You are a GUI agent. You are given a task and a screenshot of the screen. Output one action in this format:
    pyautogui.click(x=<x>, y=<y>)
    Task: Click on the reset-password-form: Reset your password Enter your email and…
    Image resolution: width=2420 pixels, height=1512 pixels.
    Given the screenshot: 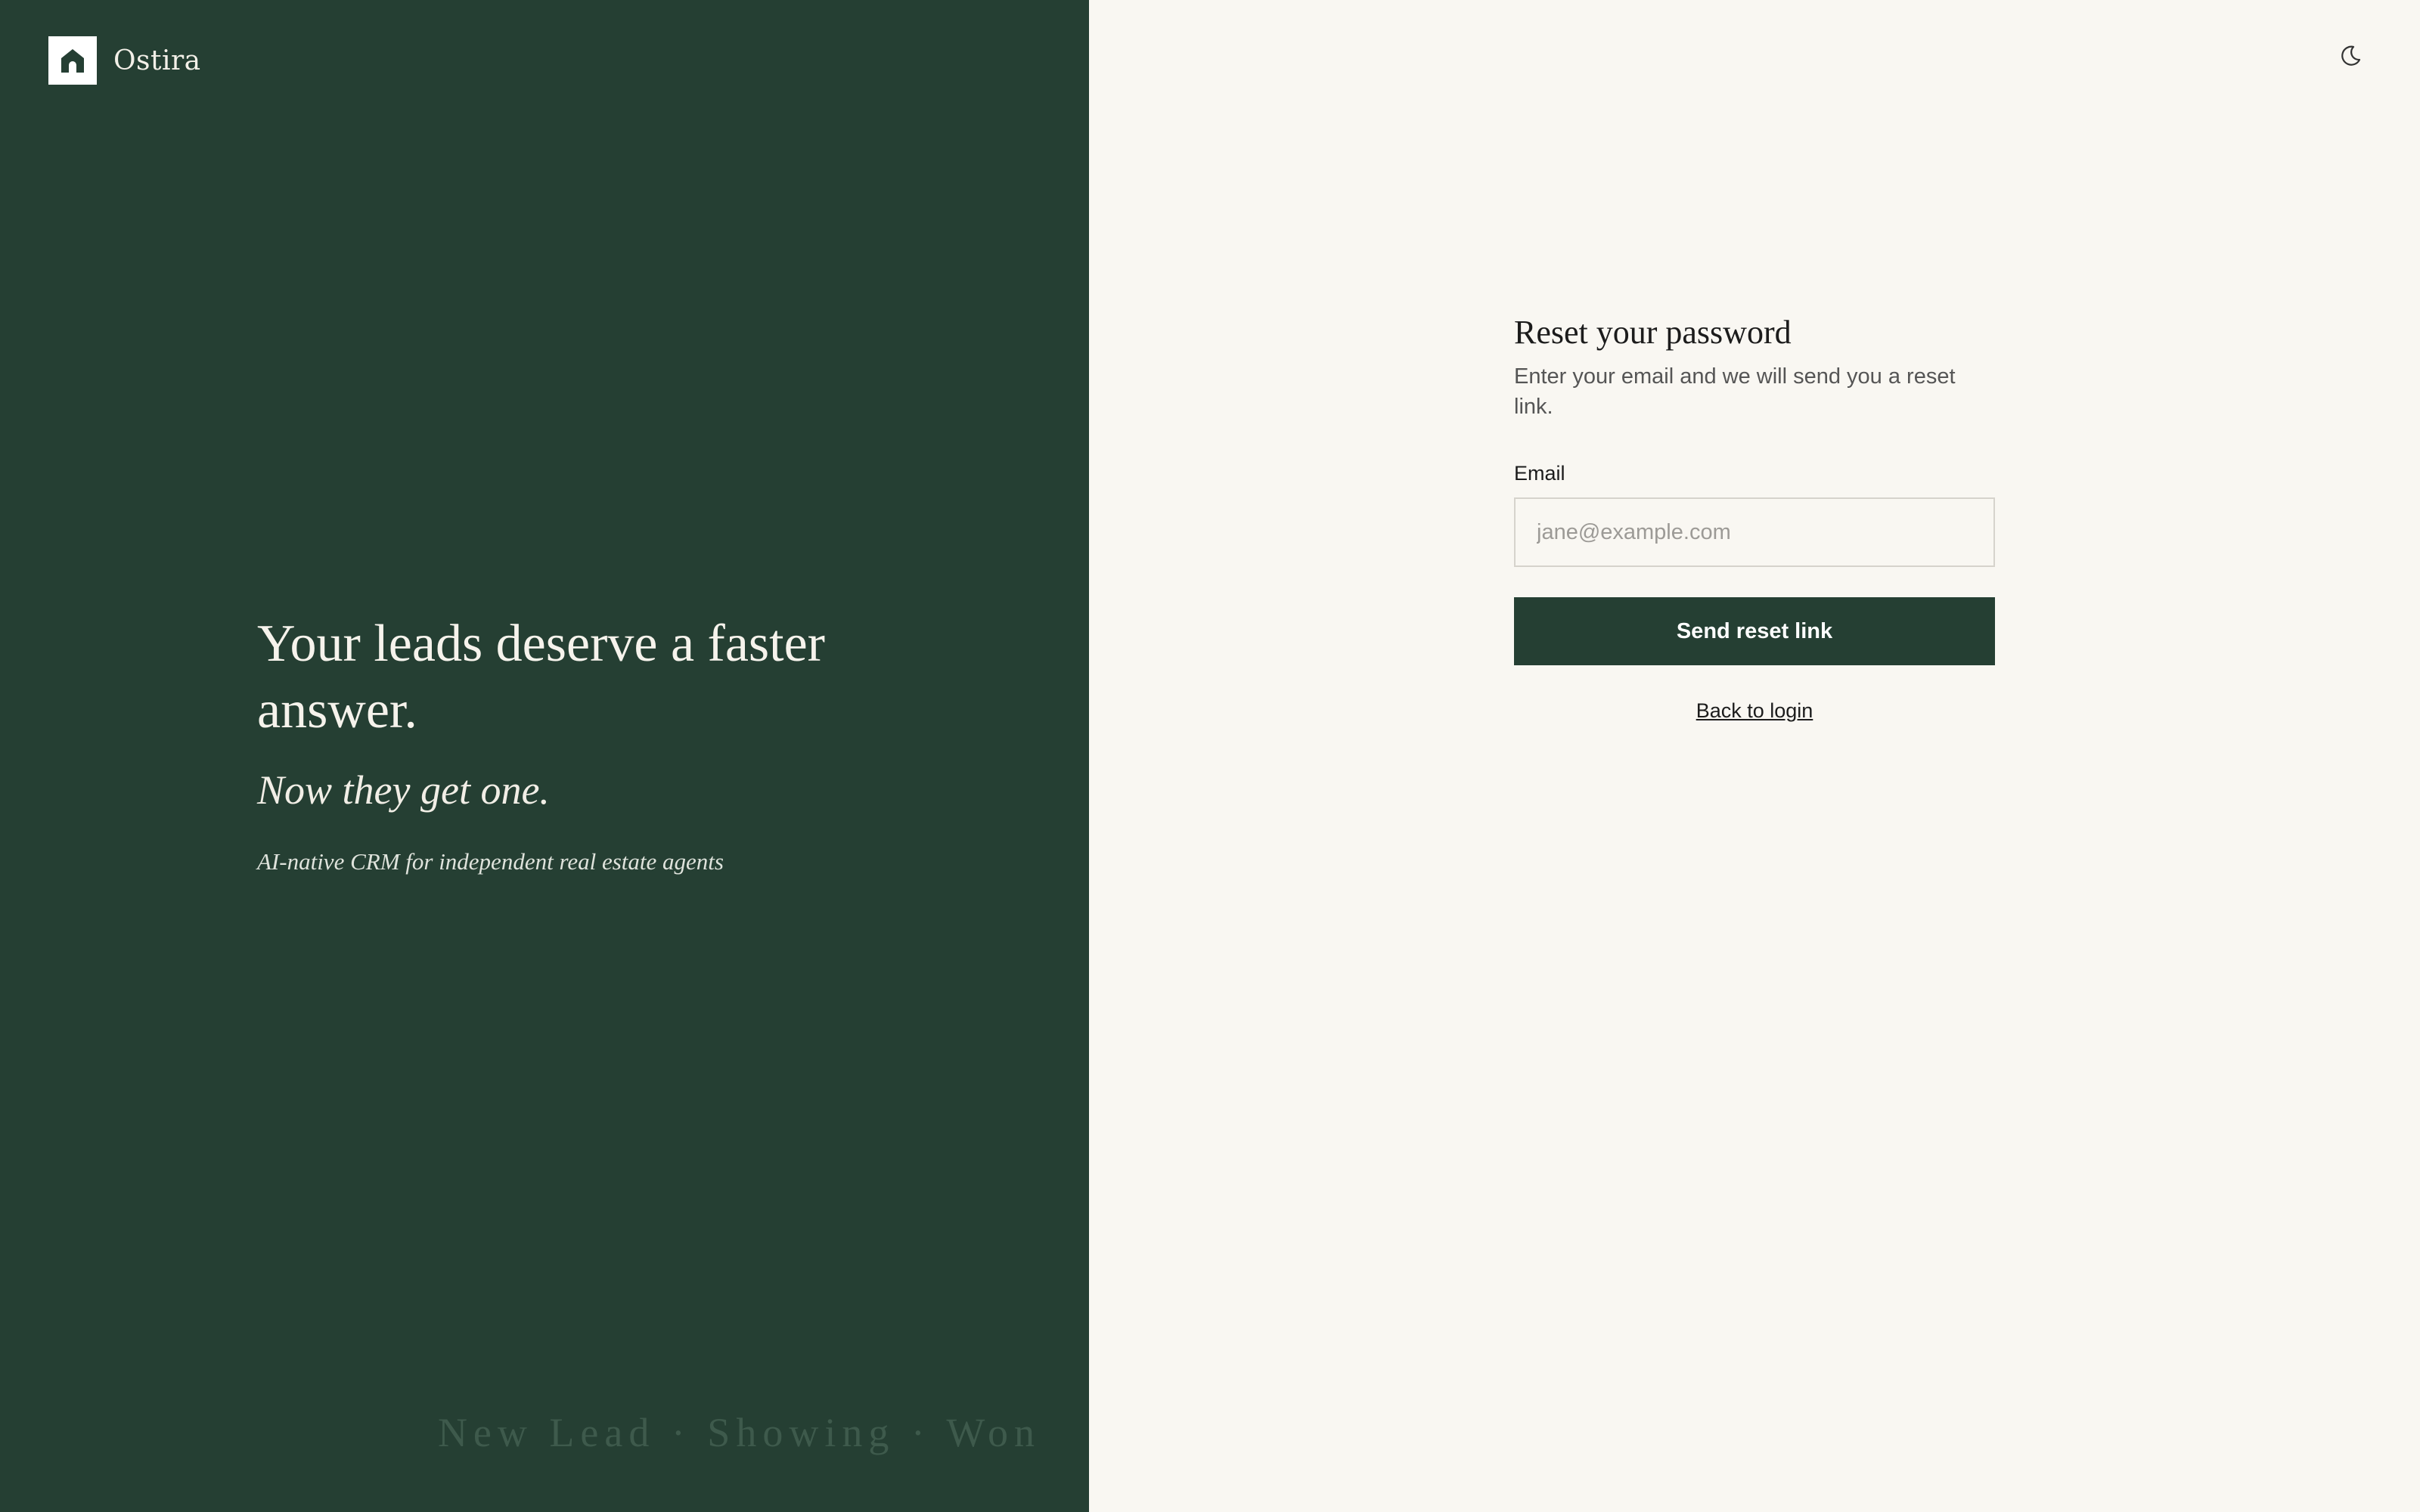 What is the action you would take?
    pyautogui.click(x=1754, y=516)
    